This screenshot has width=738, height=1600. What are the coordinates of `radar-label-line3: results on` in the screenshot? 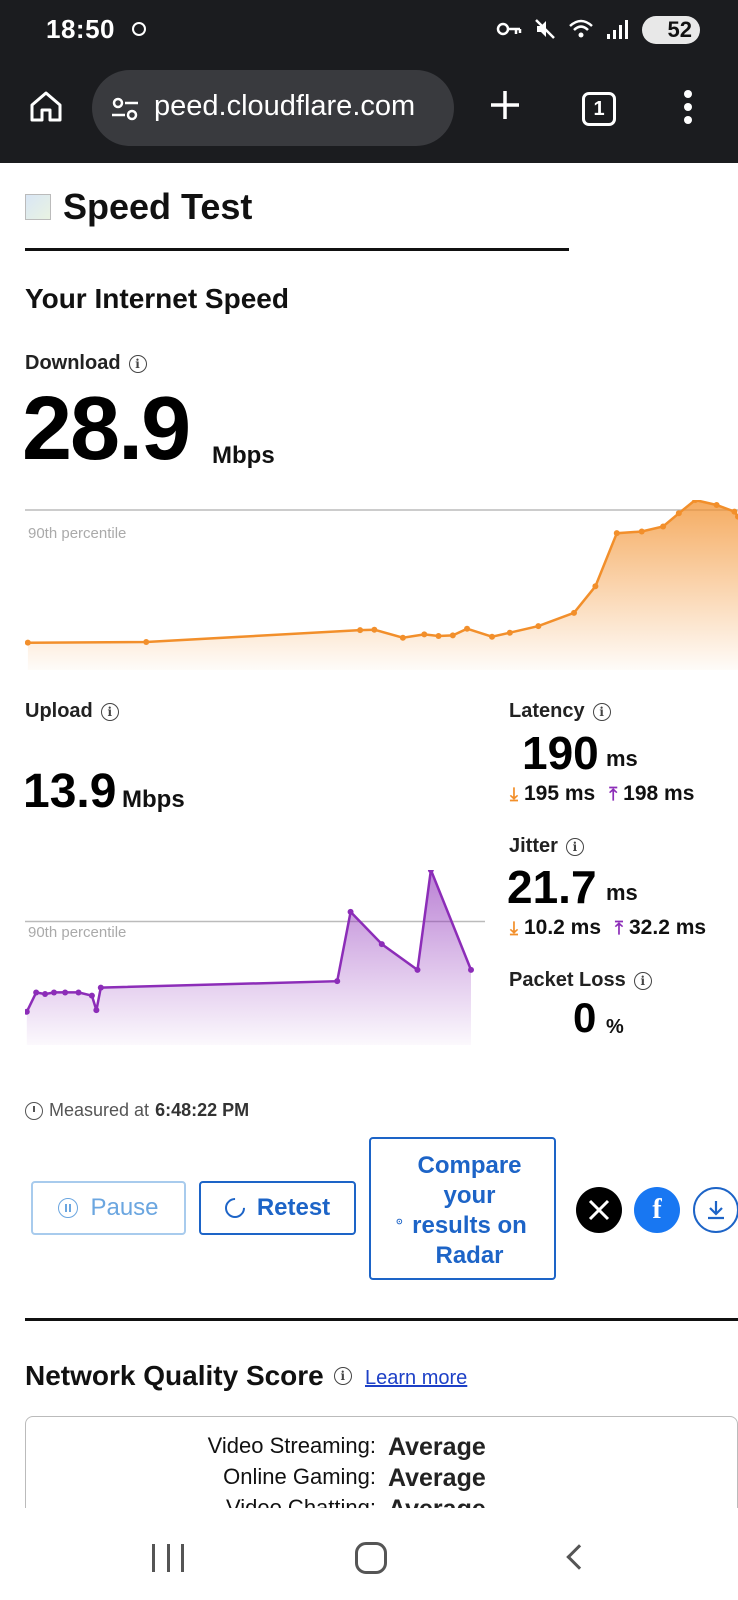 It's located at (469, 1225).